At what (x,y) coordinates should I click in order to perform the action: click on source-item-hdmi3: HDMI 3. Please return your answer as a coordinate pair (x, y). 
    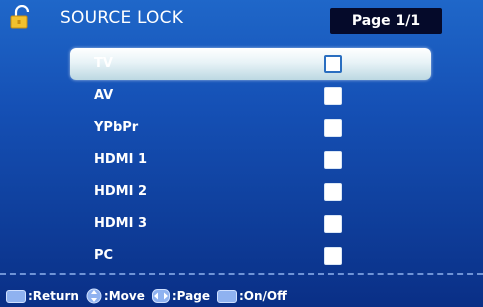
    Looking at the image, I should click on (250, 224).